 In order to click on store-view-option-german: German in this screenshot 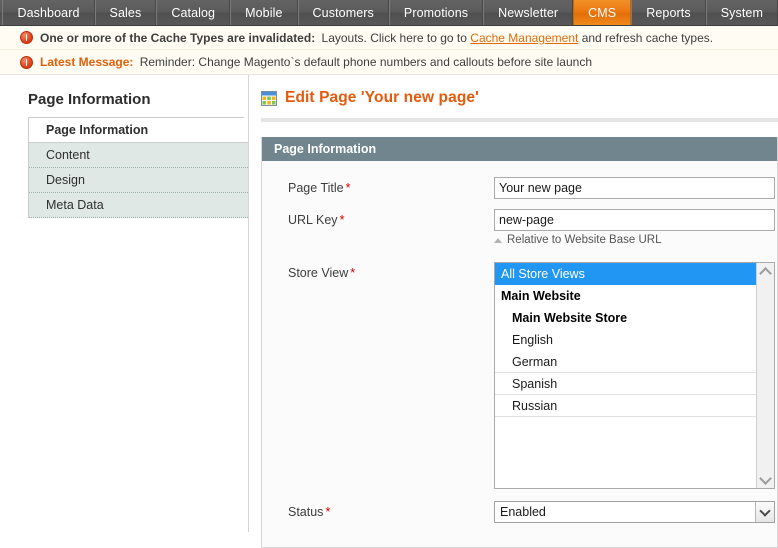, I will do `click(625, 362)`.